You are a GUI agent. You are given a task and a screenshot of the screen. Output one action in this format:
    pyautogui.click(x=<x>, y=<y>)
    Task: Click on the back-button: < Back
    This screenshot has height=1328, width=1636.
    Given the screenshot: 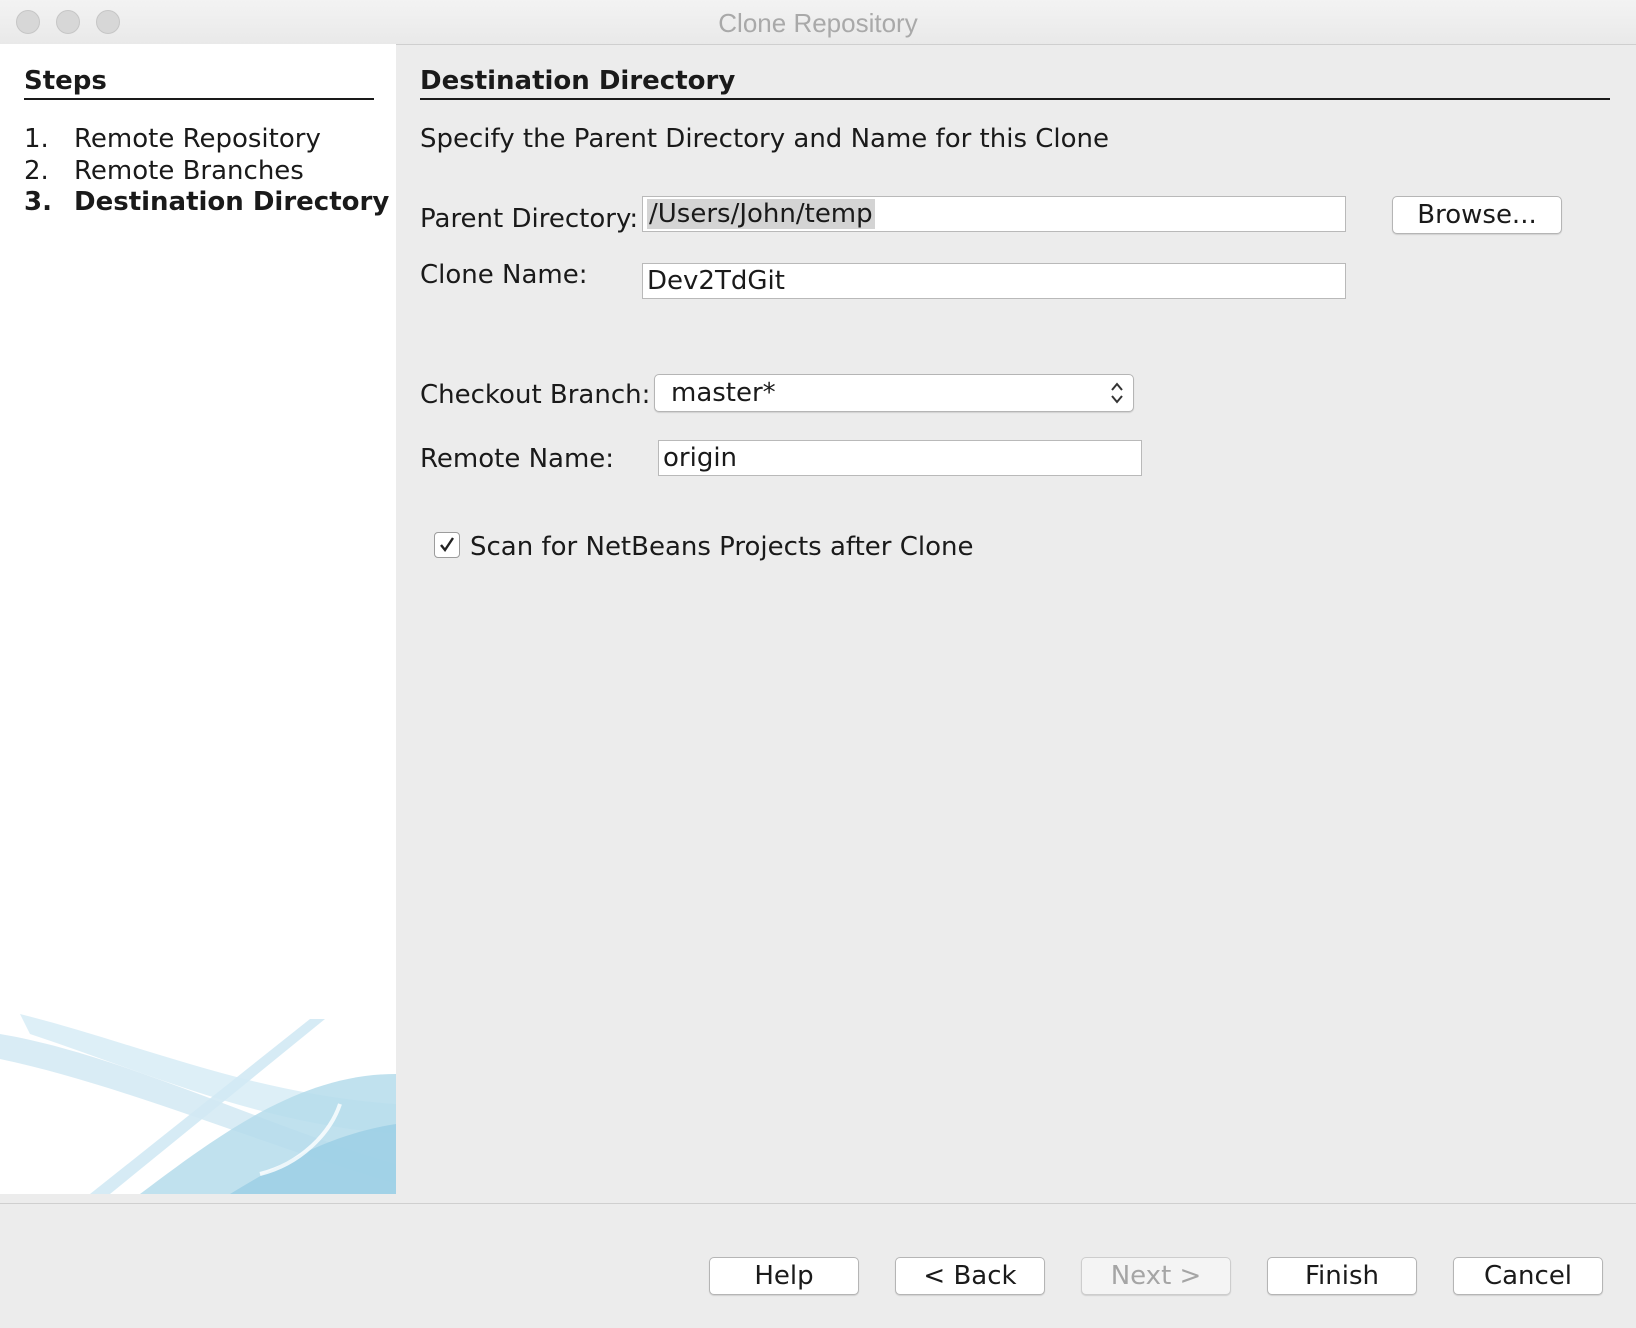 What is the action you would take?
    pyautogui.click(x=970, y=1276)
    